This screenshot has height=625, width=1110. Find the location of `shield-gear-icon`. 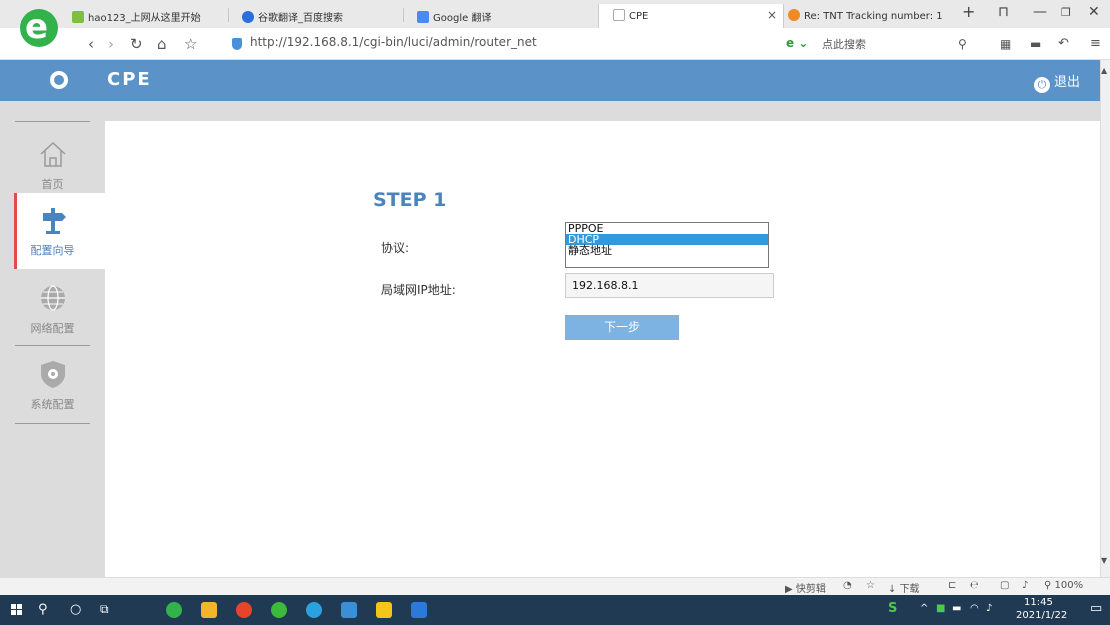

shield-gear-icon is located at coordinates (52, 374).